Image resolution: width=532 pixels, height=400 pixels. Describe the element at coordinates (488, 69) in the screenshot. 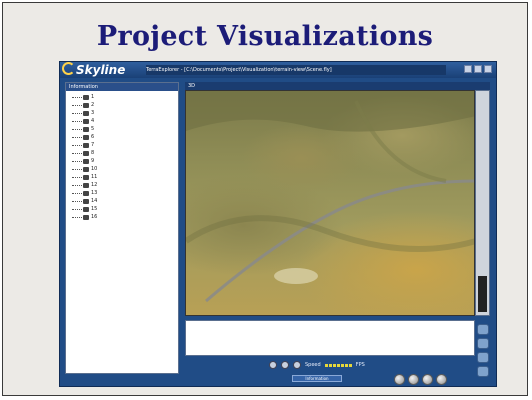

I see `close-button` at that location.